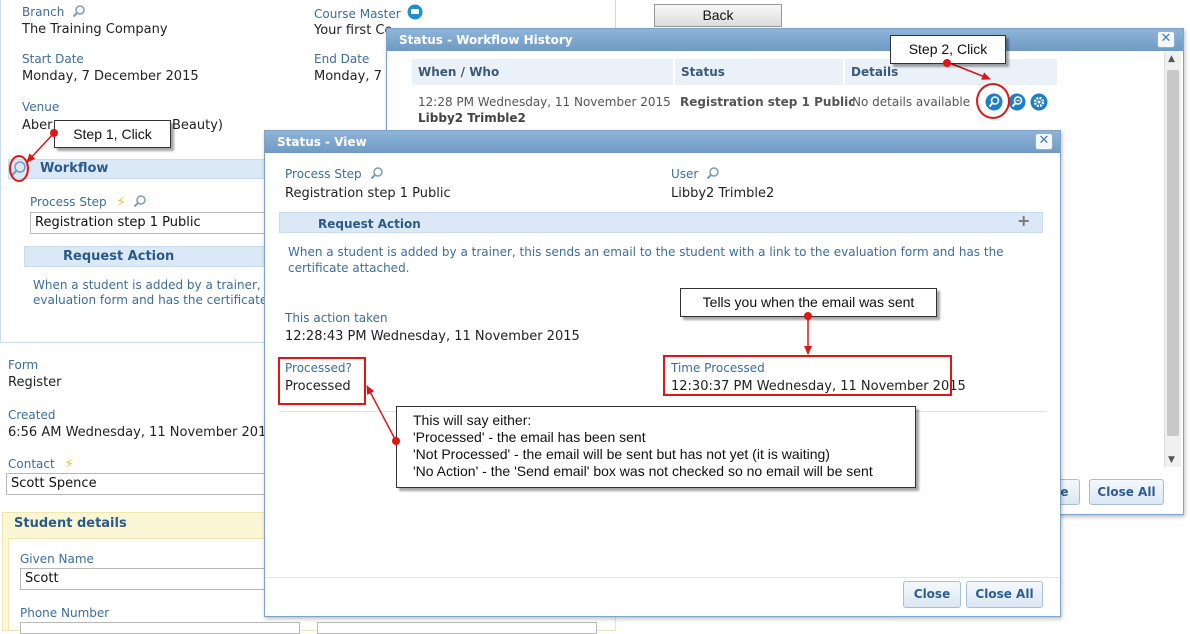  I want to click on history-close-icon: ✕, so click(1166, 39).